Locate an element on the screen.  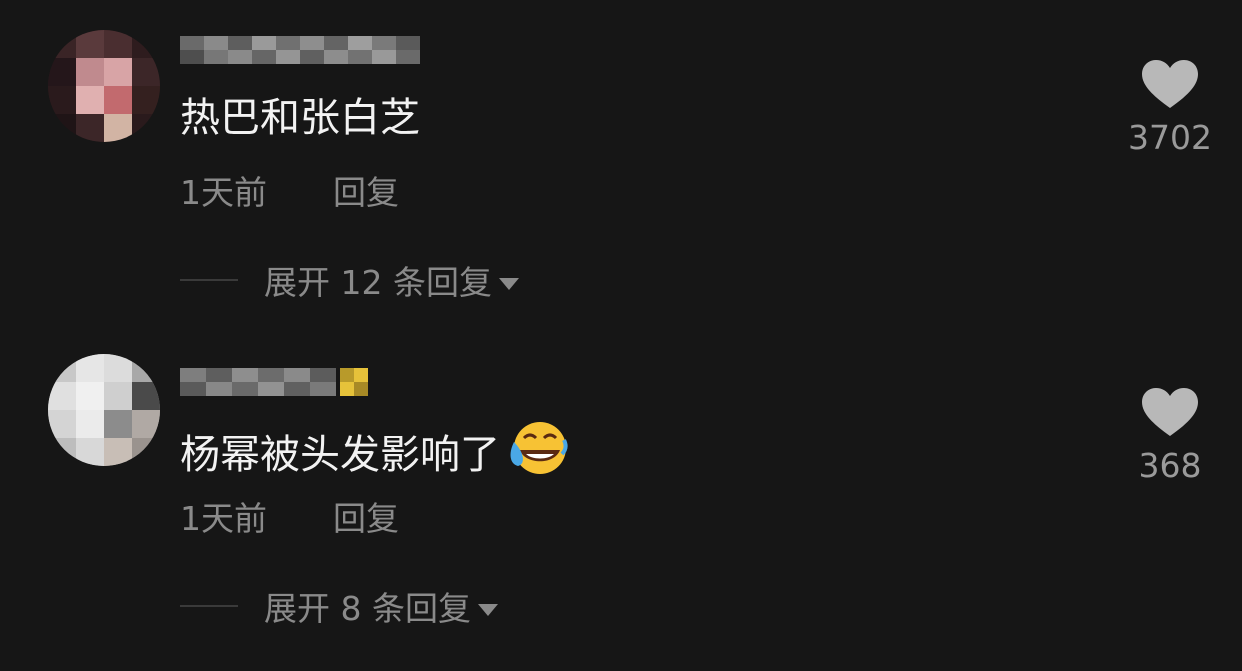
expand-replies-button: 展开 8 条回复 is located at coordinates (339, 607).